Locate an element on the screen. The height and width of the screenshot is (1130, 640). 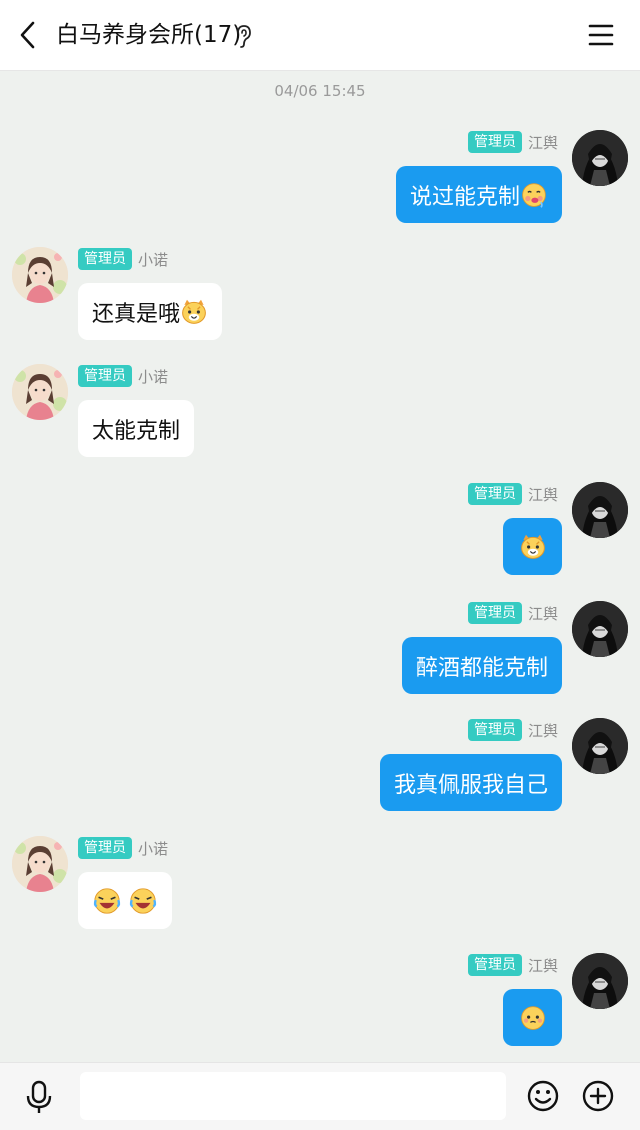
message-text: 醉酒都能克制 is located at coordinates (481, 668).